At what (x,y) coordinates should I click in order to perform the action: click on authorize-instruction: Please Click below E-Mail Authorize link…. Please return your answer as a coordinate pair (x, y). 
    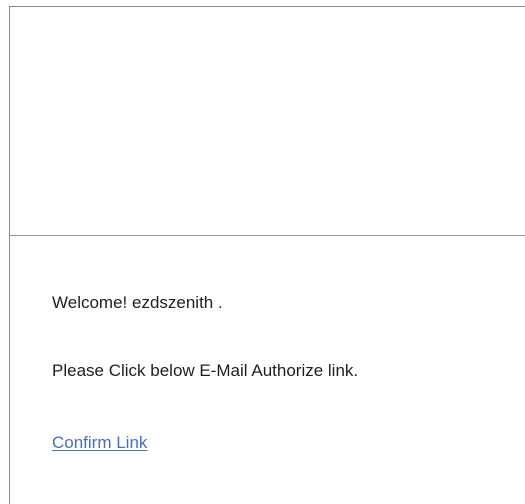
    Looking at the image, I should click on (205, 370).